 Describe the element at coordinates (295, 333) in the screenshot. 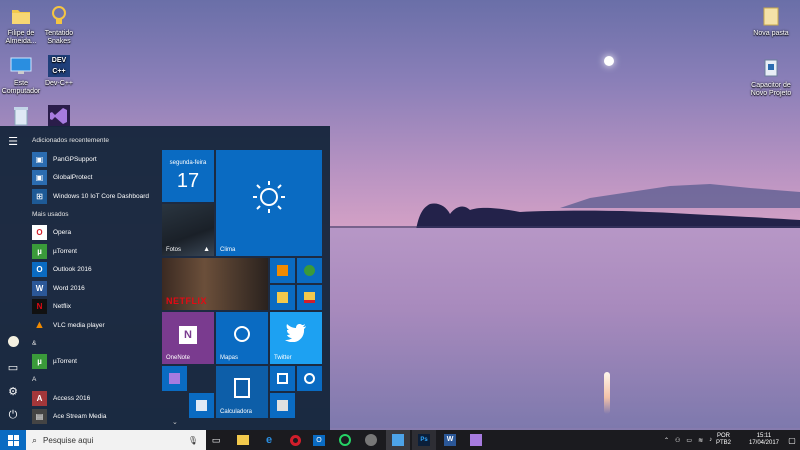

I see `twitter-icon` at that location.